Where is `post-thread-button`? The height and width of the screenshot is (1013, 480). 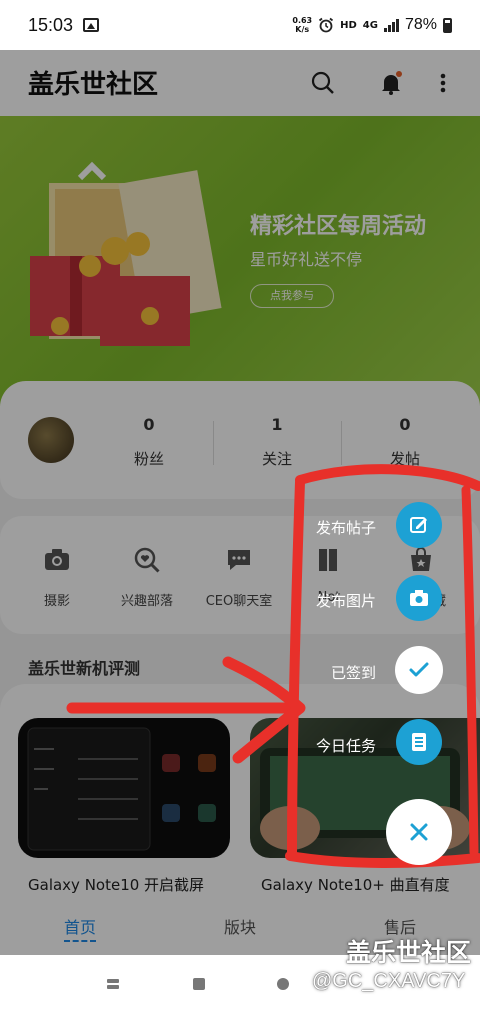
post-thread-button is located at coordinates (419, 525).